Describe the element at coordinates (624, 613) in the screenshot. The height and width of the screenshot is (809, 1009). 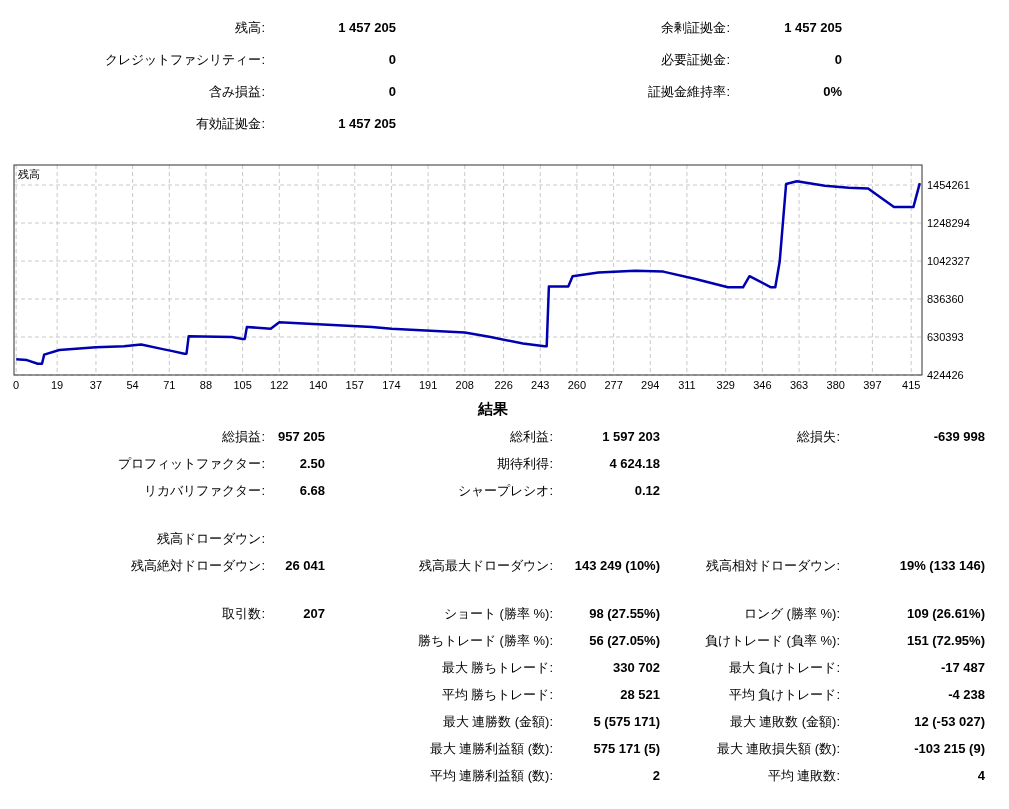
I see `field-value: 98 (27.55%)` at that location.